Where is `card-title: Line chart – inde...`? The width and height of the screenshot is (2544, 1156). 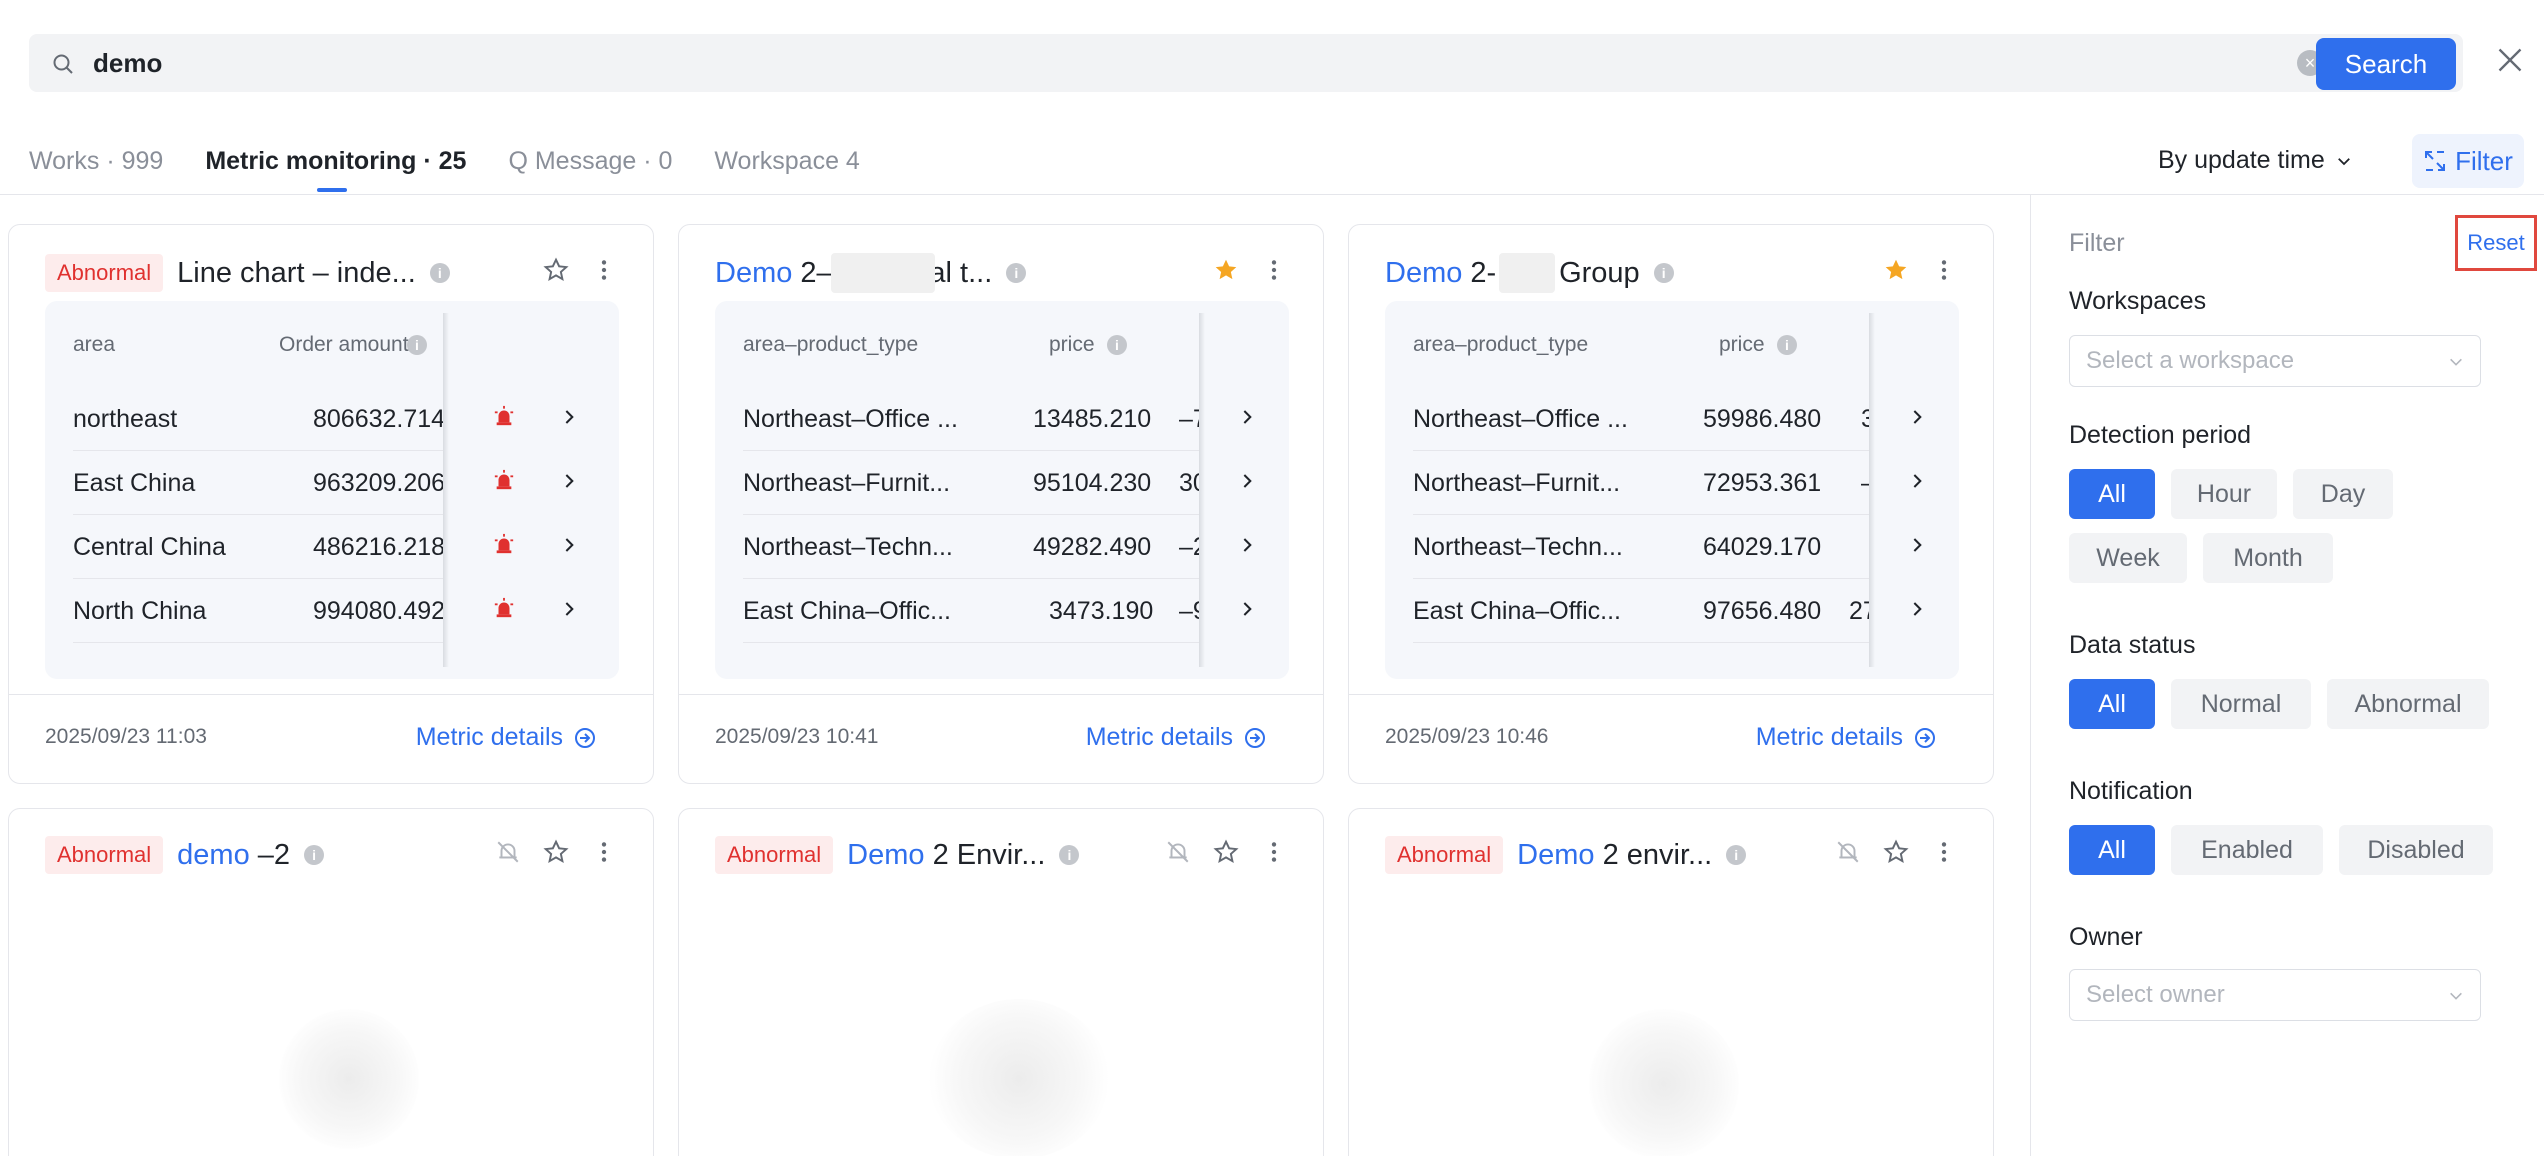
card-title: Line chart – inde... is located at coordinates (296, 273).